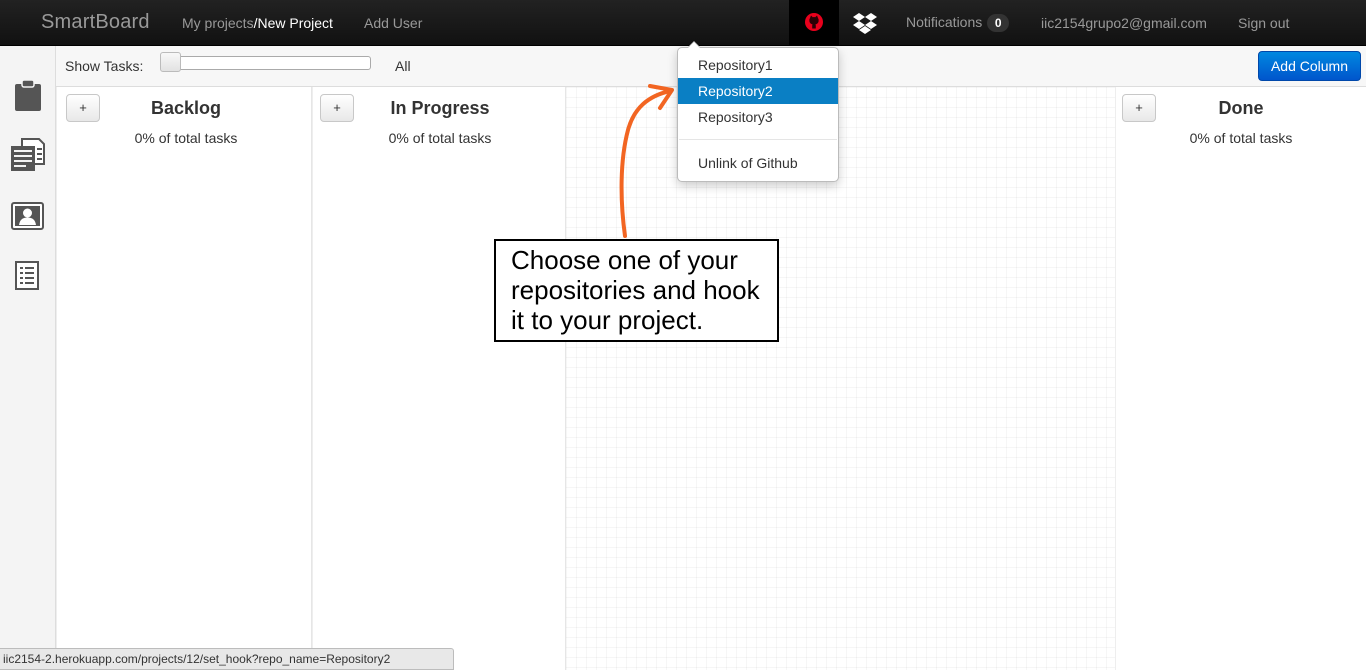 The image size is (1366, 670). I want to click on github-octocat-icon, so click(814, 22).